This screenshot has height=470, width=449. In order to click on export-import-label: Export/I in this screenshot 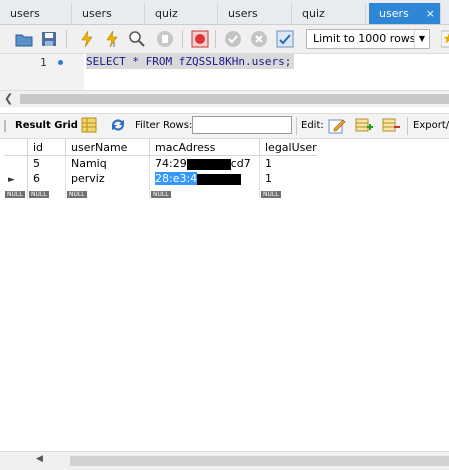, I will do `click(431, 125)`.